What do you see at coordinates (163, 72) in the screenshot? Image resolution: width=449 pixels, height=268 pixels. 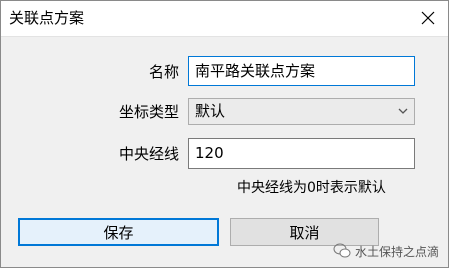 I see `name-label: 名称` at bounding box center [163, 72].